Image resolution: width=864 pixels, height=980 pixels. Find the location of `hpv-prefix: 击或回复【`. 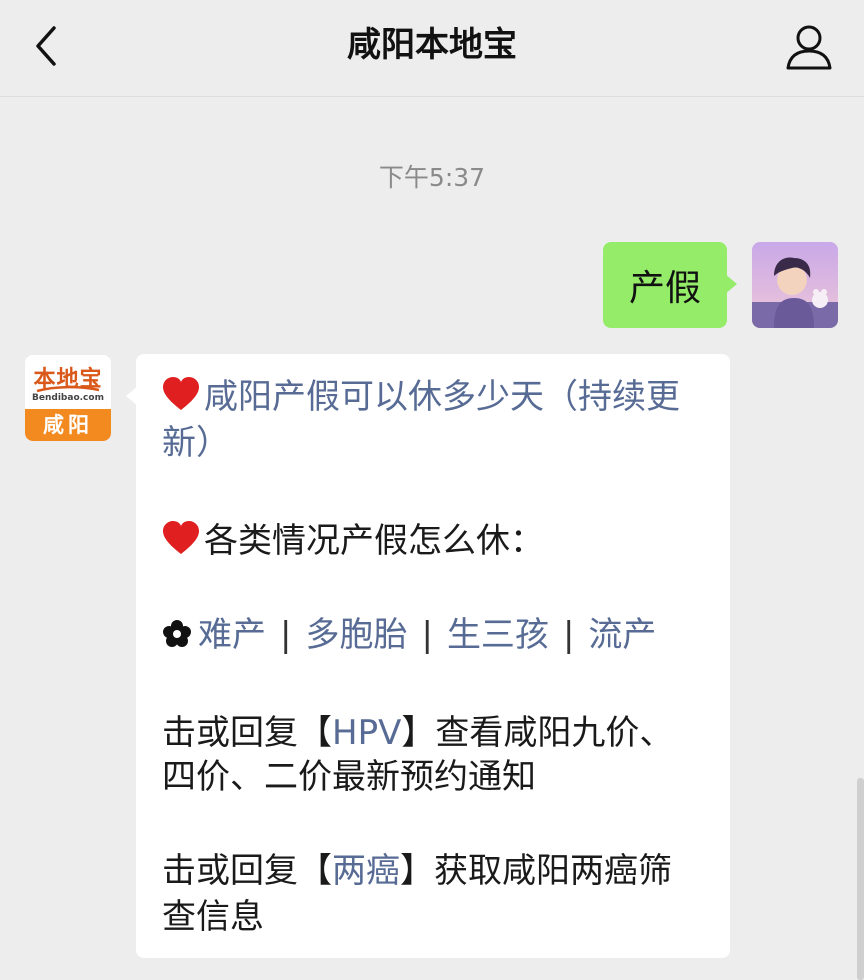

hpv-prefix: 击或回复【 is located at coordinates (247, 733).